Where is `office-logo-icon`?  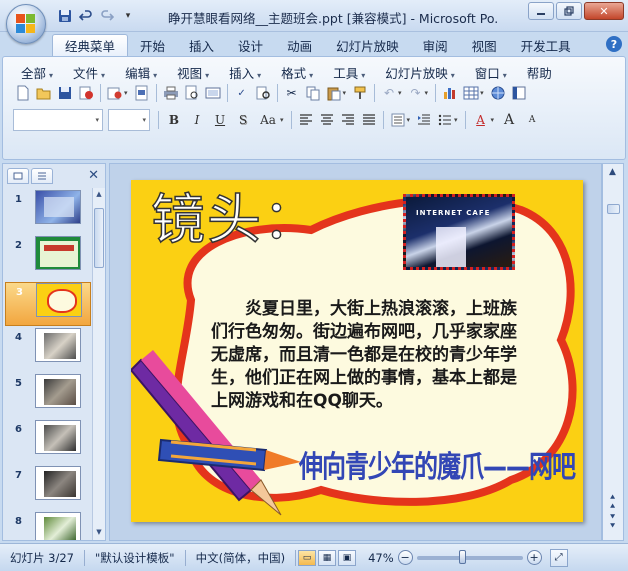
office-logo-icon is located at coordinates (26, 24).